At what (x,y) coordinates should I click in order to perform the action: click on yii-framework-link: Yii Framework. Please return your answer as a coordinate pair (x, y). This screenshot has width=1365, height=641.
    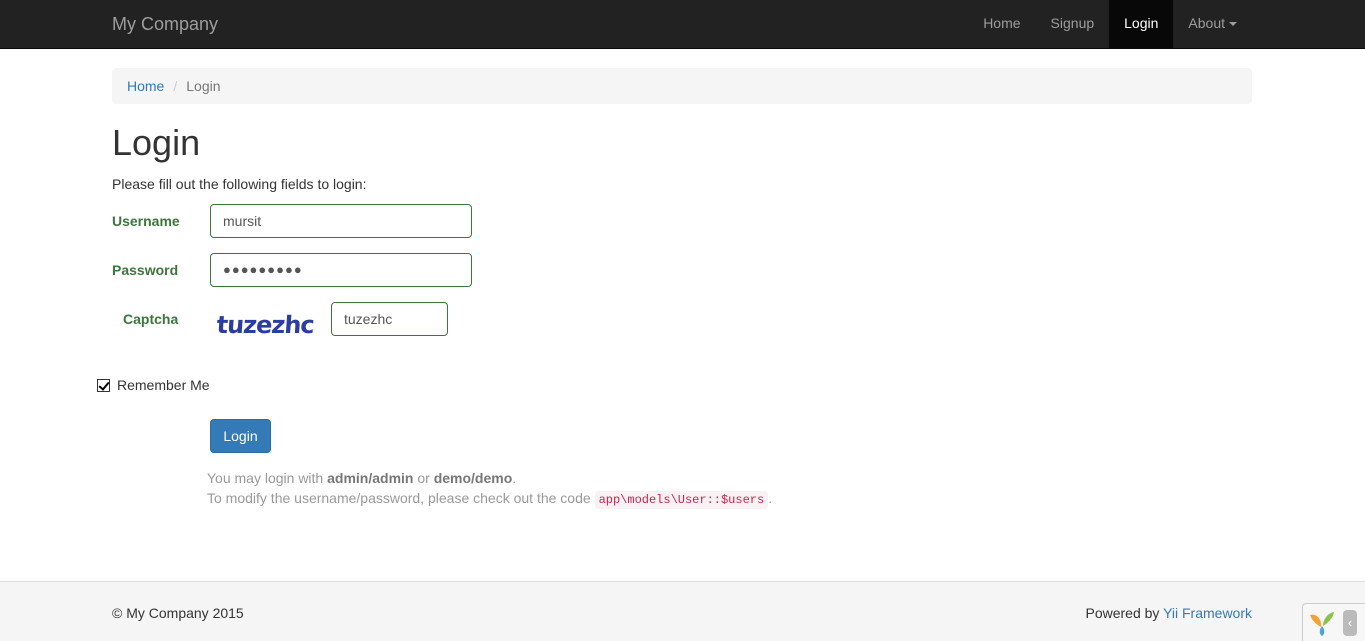
    Looking at the image, I should click on (1207, 613).